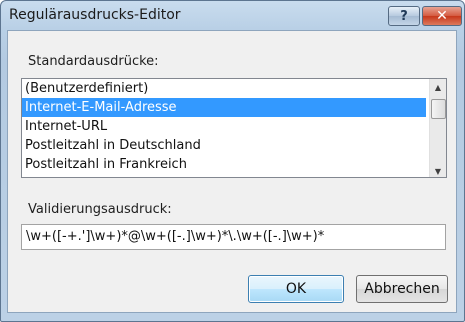 The height and width of the screenshot is (322, 465). What do you see at coordinates (224, 88) in the screenshot?
I see `list-item: (Benutzerdefiniert)` at bounding box center [224, 88].